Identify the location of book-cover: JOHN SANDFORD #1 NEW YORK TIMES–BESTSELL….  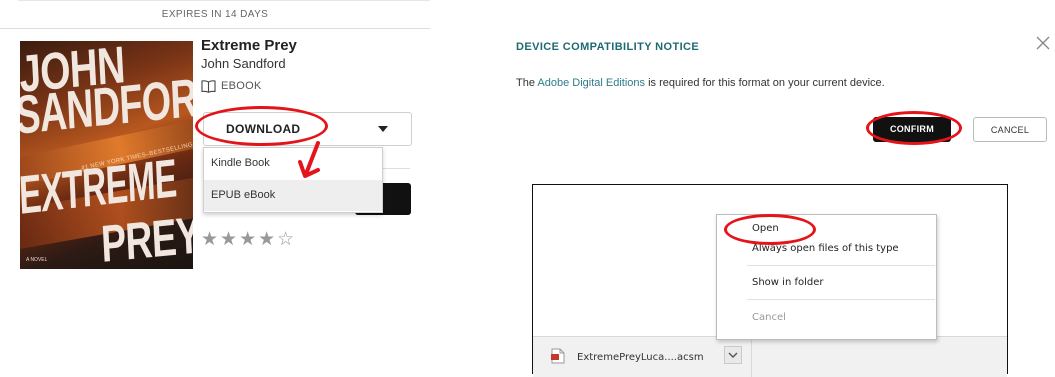
(106, 155).